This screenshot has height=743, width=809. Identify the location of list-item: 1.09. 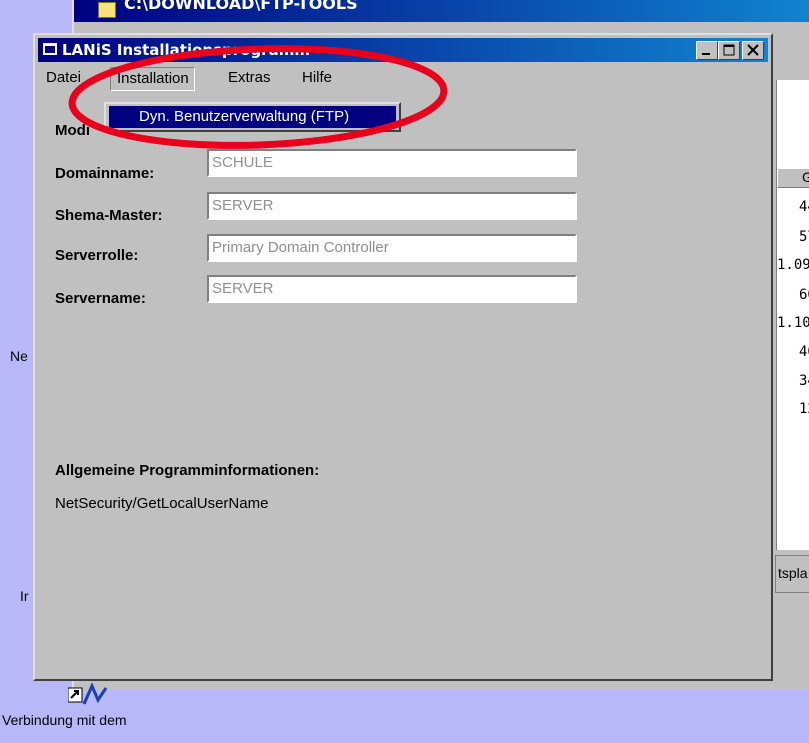
(793, 265).